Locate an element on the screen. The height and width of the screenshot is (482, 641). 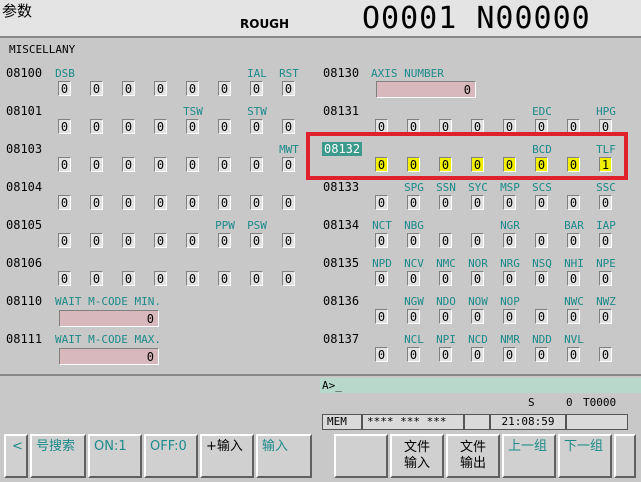
softkey-right-edge is located at coordinates (625, 456).